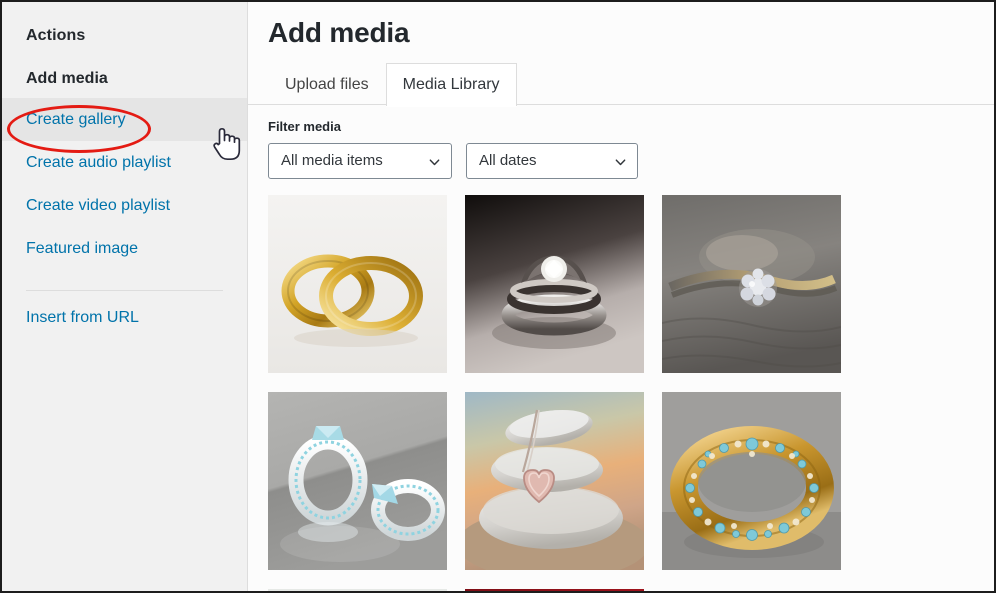  Describe the element at coordinates (332, 161) in the screenshot. I see `media-type-select-value: All media items` at that location.